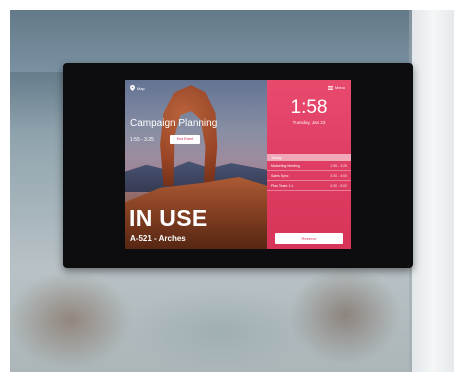  Describe the element at coordinates (141, 88) in the screenshot. I see `map-label: Map` at that location.